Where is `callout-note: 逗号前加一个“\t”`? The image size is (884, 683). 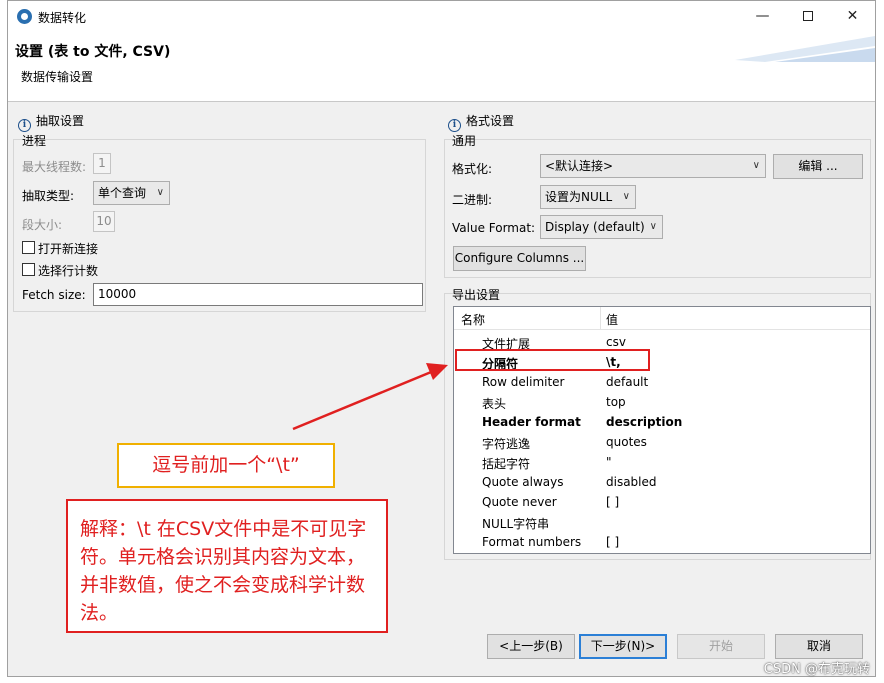 callout-note: 逗号前加一个“\t” is located at coordinates (226, 465).